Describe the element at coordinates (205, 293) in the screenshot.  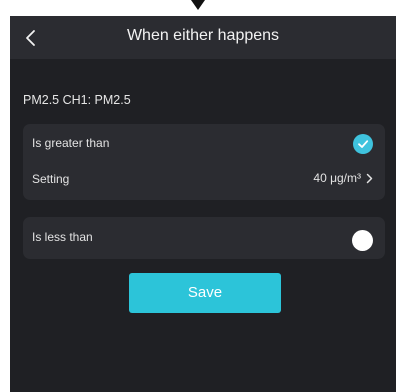
I see `save-button: Save` at that location.